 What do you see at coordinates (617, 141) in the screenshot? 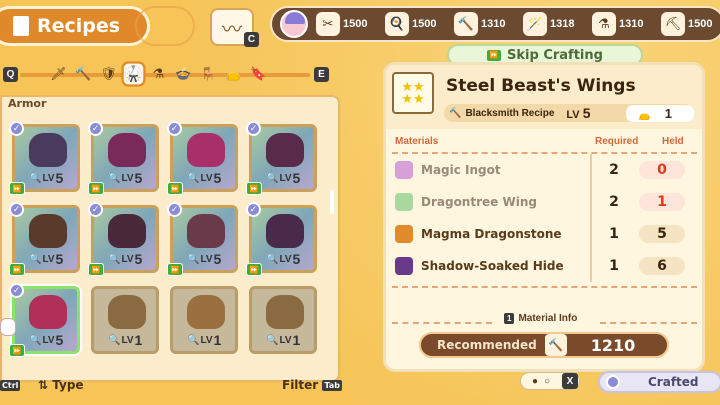
I see `required-col-header: Required` at bounding box center [617, 141].